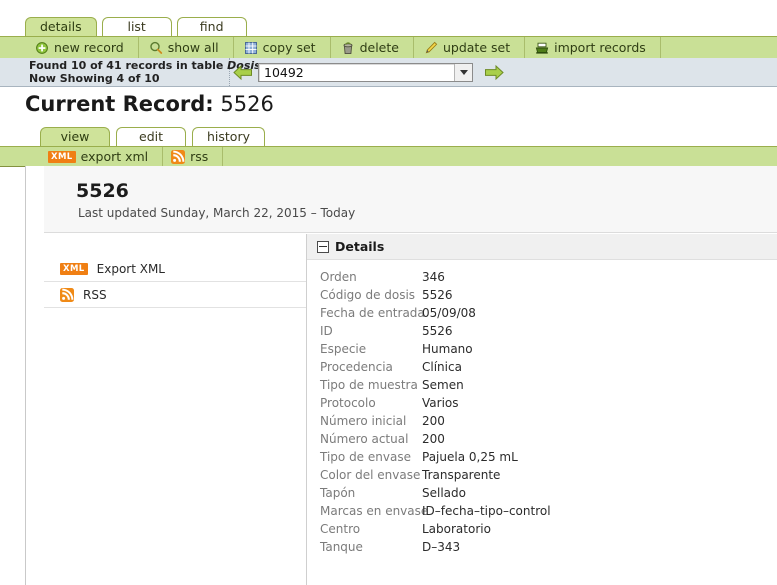 This screenshot has width=777, height=585. Describe the element at coordinates (364, 439) in the screenshot. I see `field-label: Número actual` at that location.